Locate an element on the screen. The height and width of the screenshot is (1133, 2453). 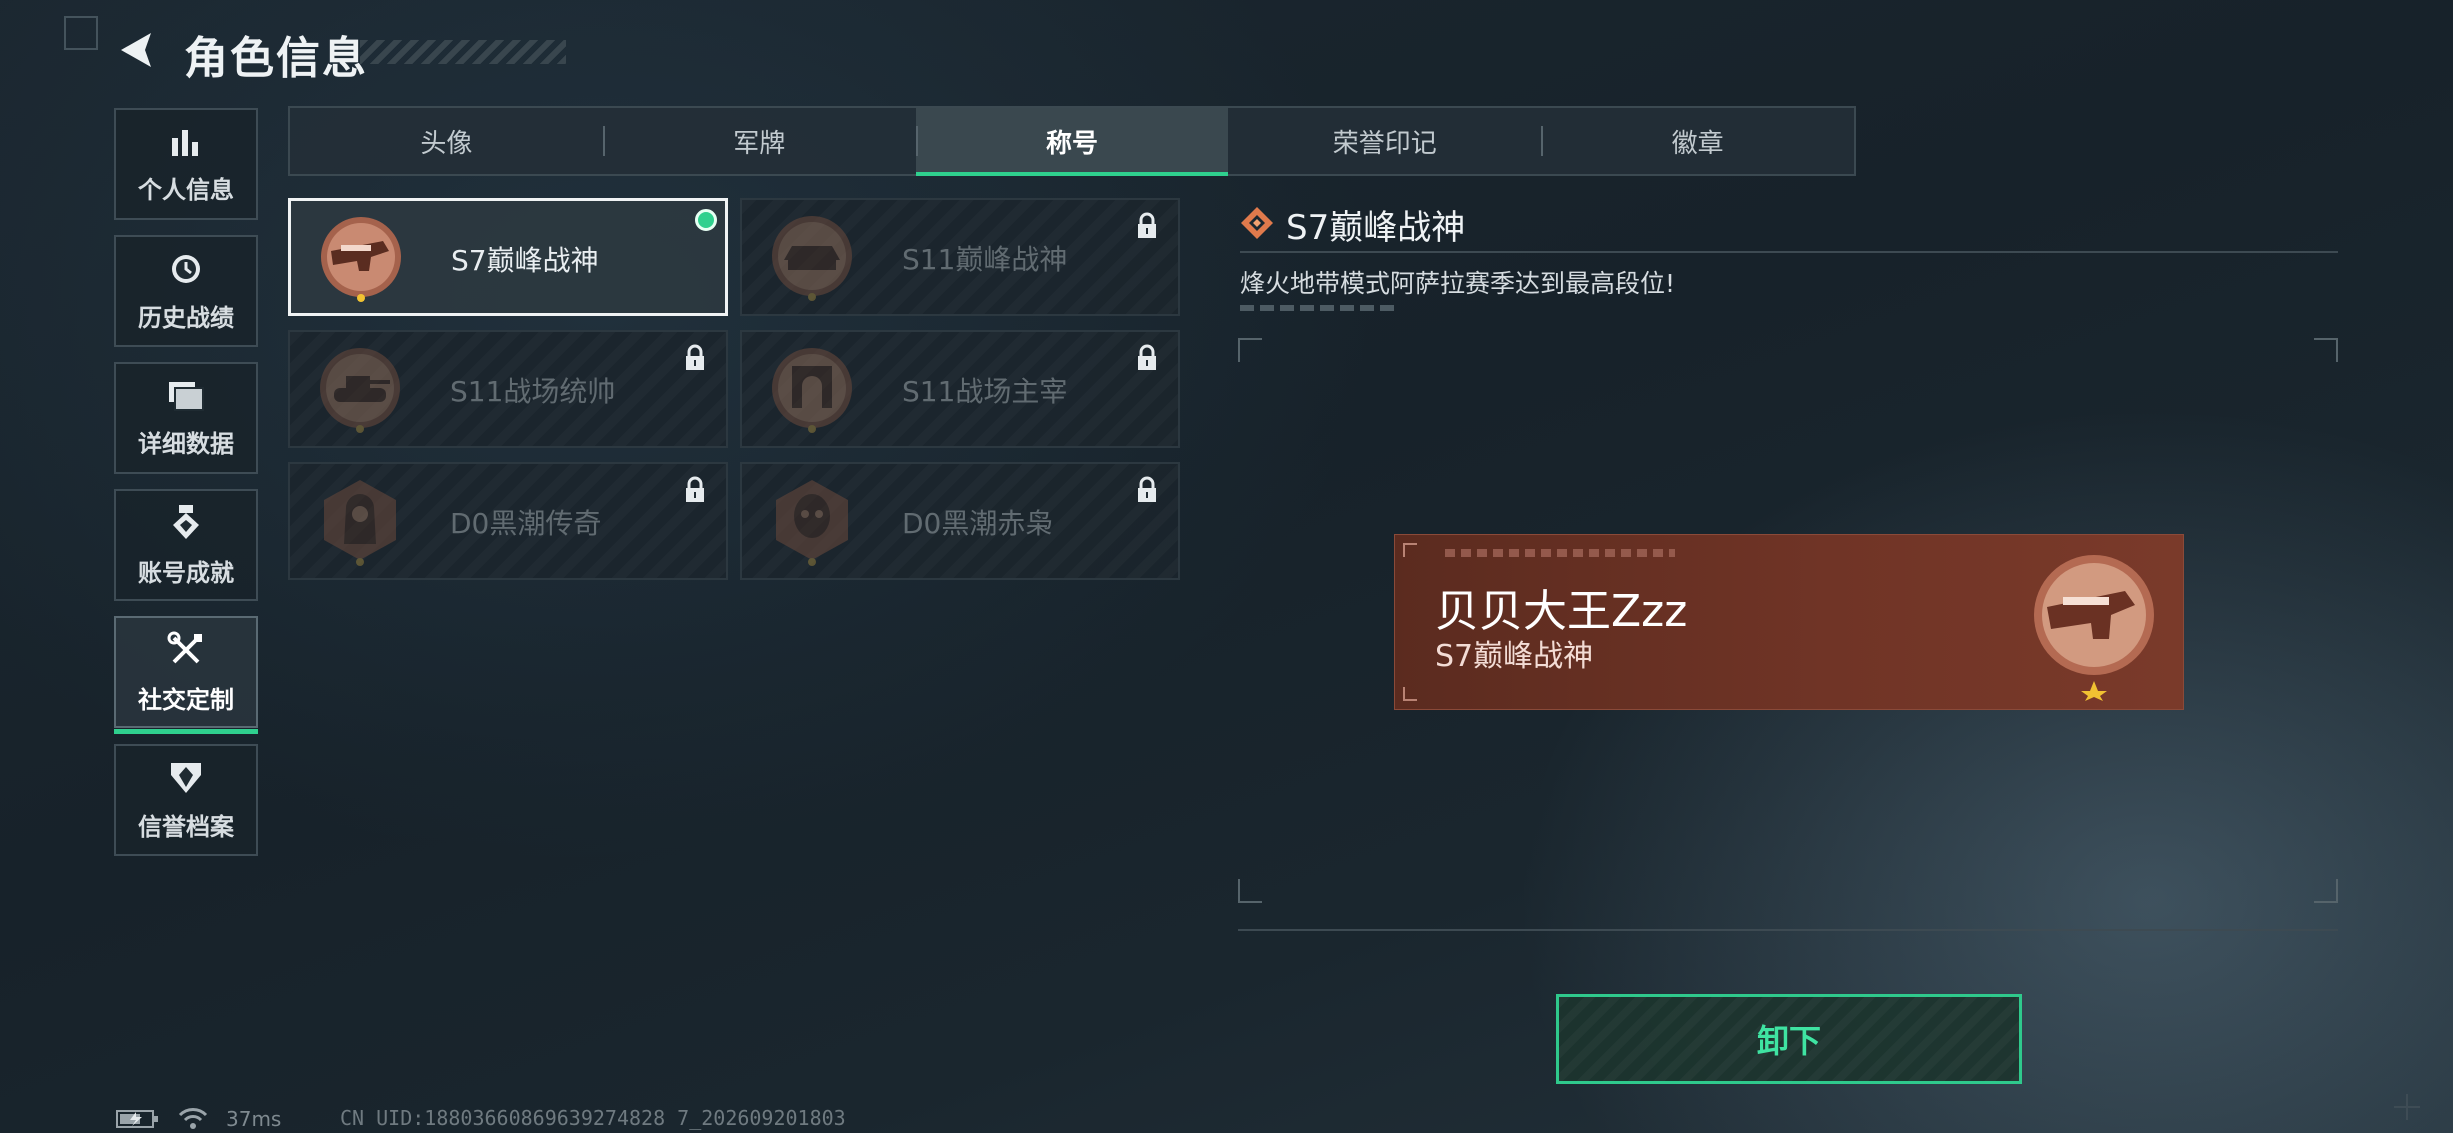
title-card: S11战场统帅 is located at coordinates (508, 389).